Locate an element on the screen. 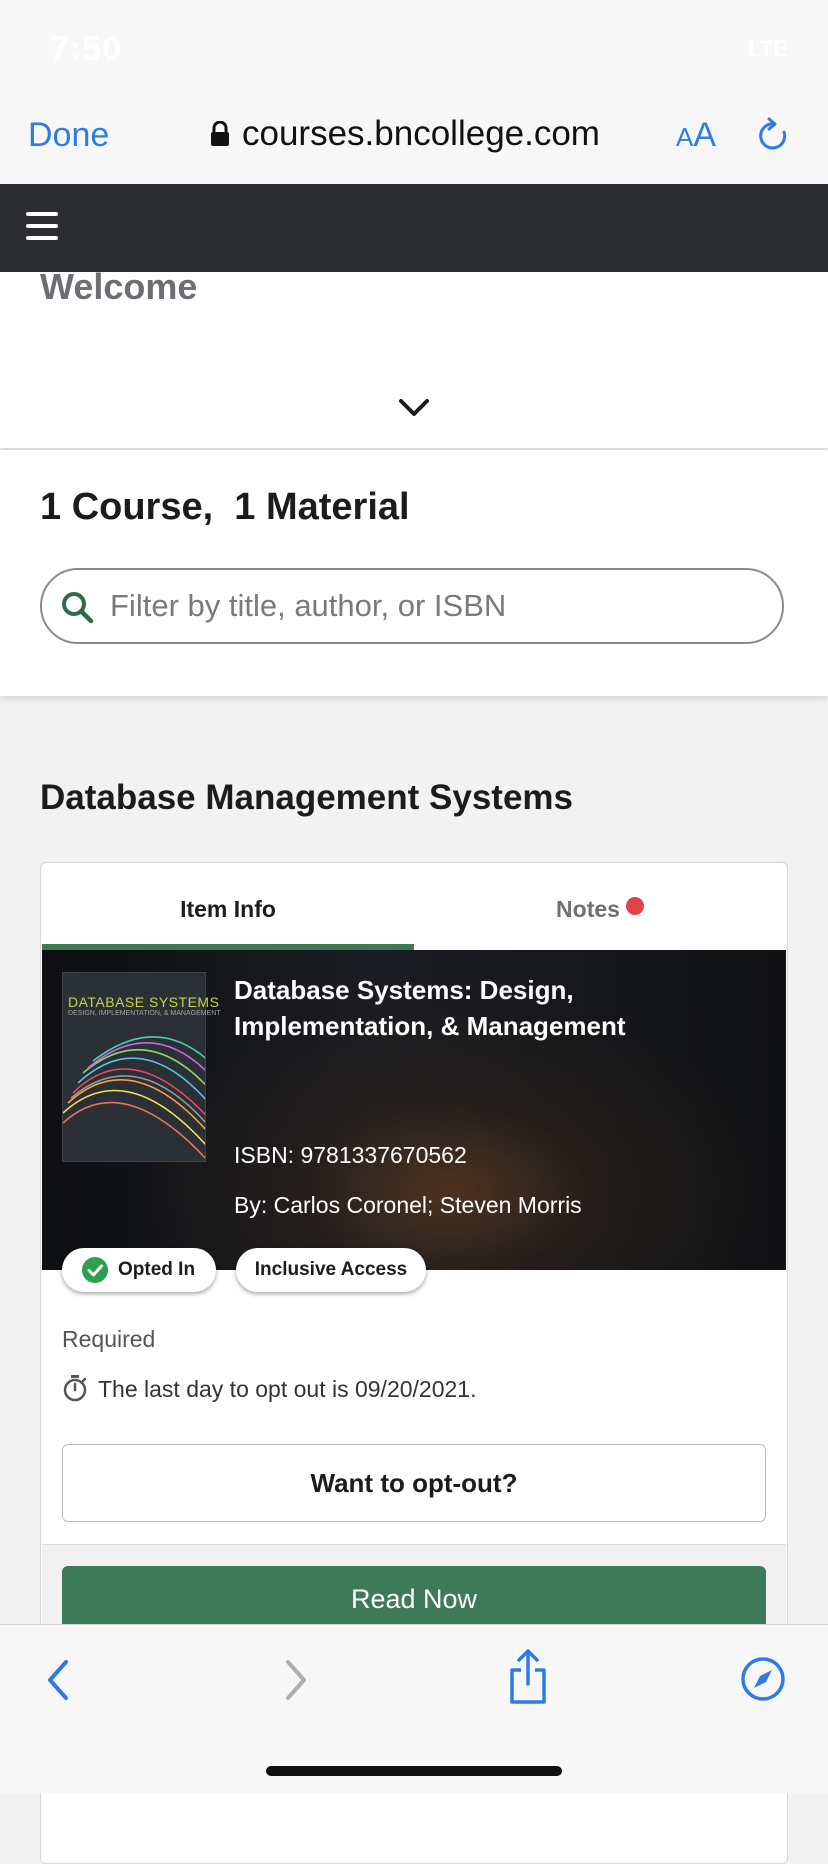 The height and width of the screenshot is (1864, 828). back-icon is located at coordinates (58, 1680).